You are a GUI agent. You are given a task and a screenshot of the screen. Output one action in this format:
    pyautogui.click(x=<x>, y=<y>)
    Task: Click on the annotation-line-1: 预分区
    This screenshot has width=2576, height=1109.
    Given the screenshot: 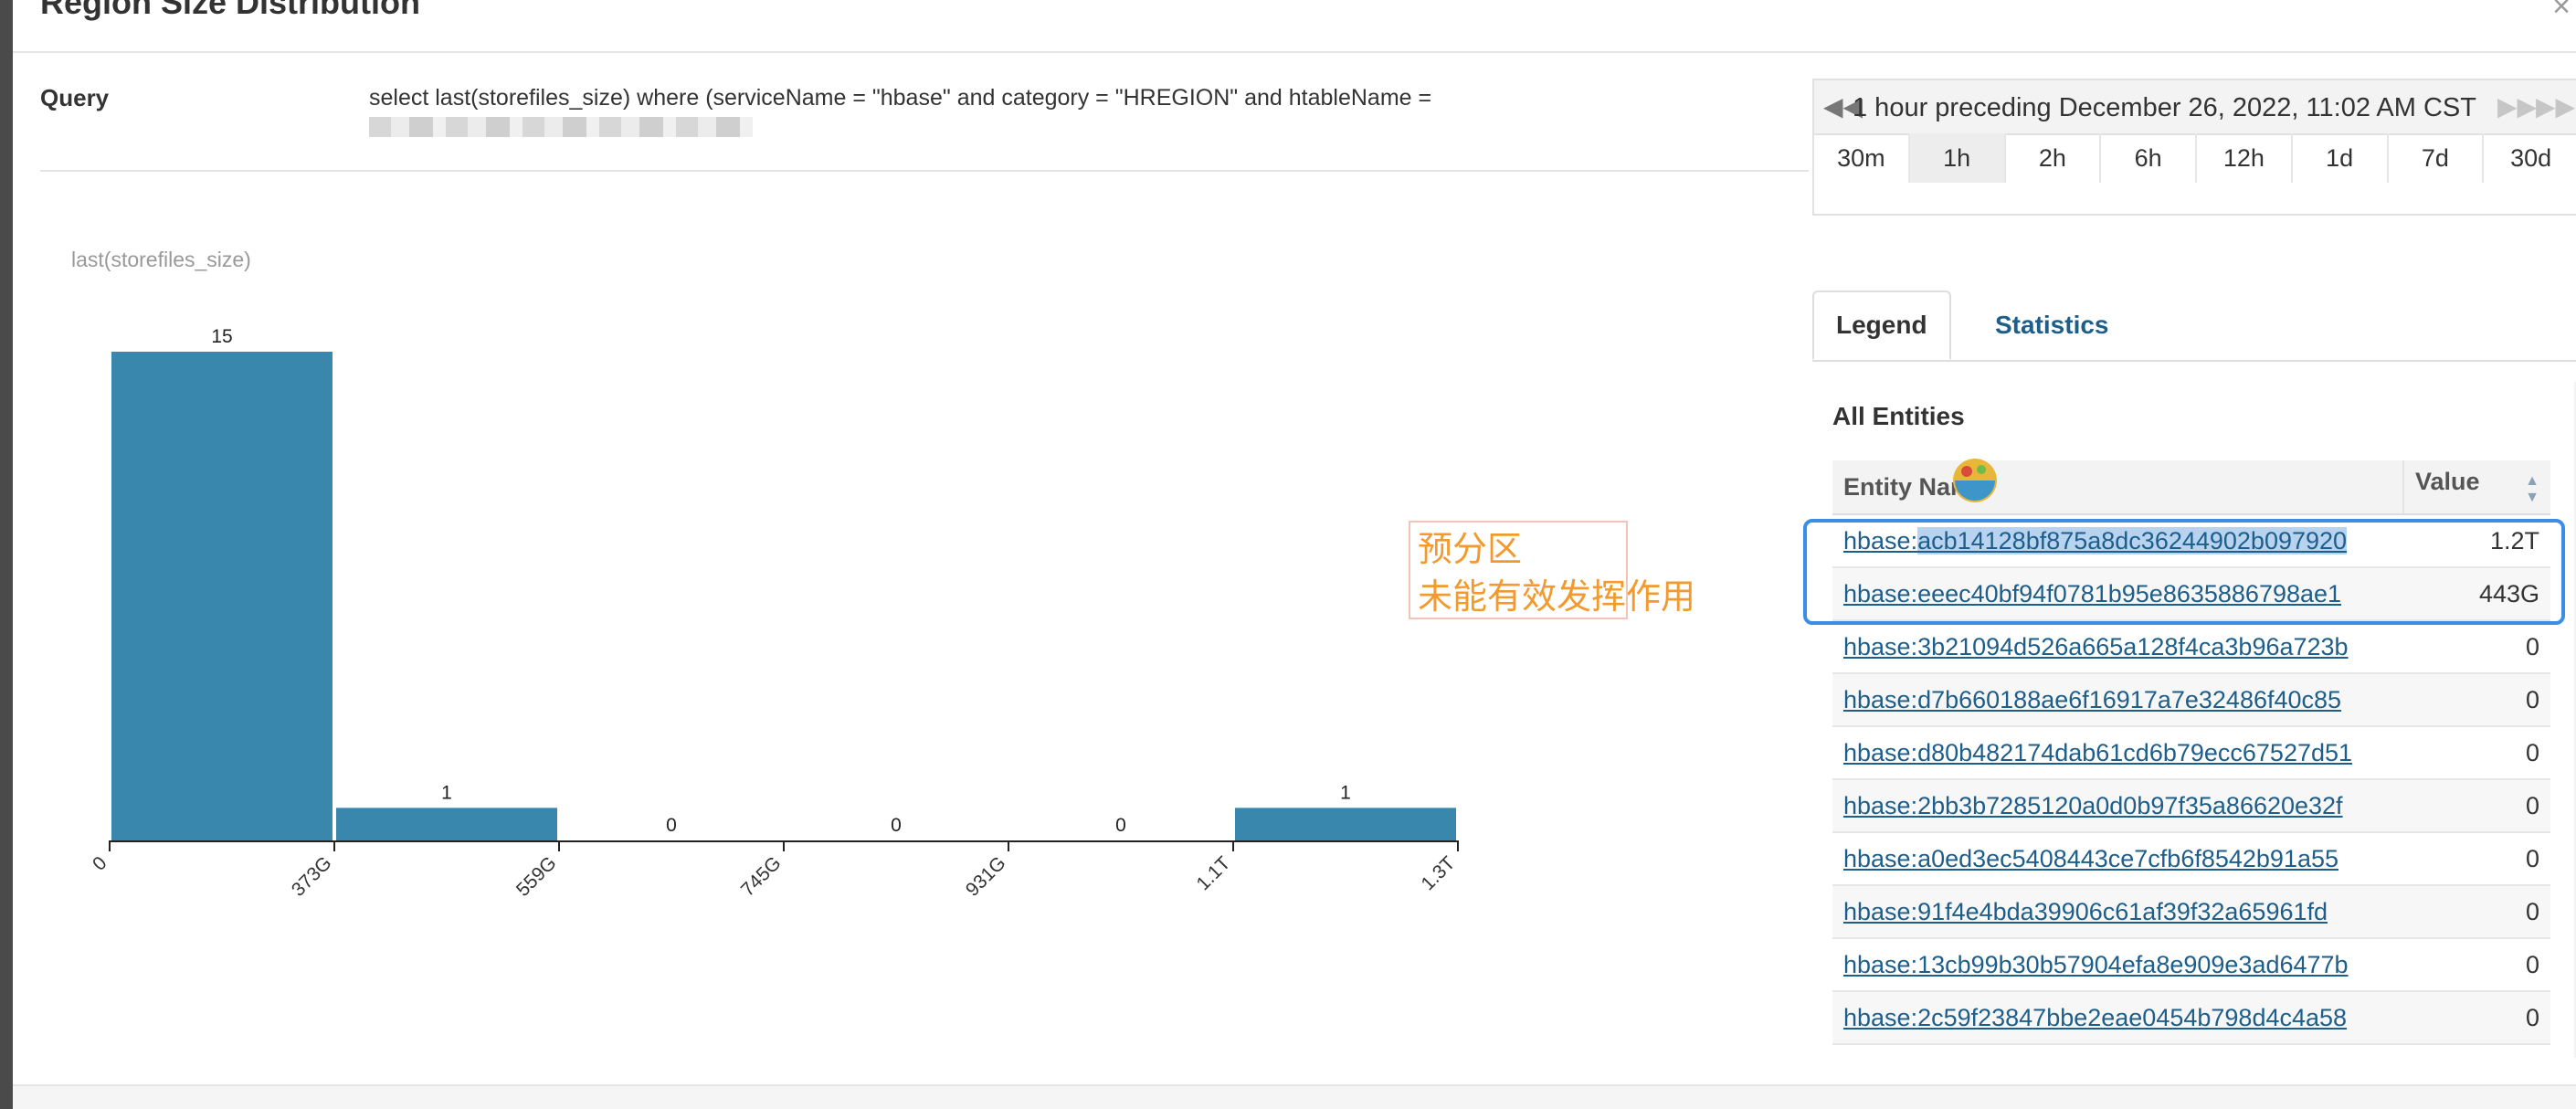 What is the action you would take?
    pyautogui.click(x=1470, y=550)
    